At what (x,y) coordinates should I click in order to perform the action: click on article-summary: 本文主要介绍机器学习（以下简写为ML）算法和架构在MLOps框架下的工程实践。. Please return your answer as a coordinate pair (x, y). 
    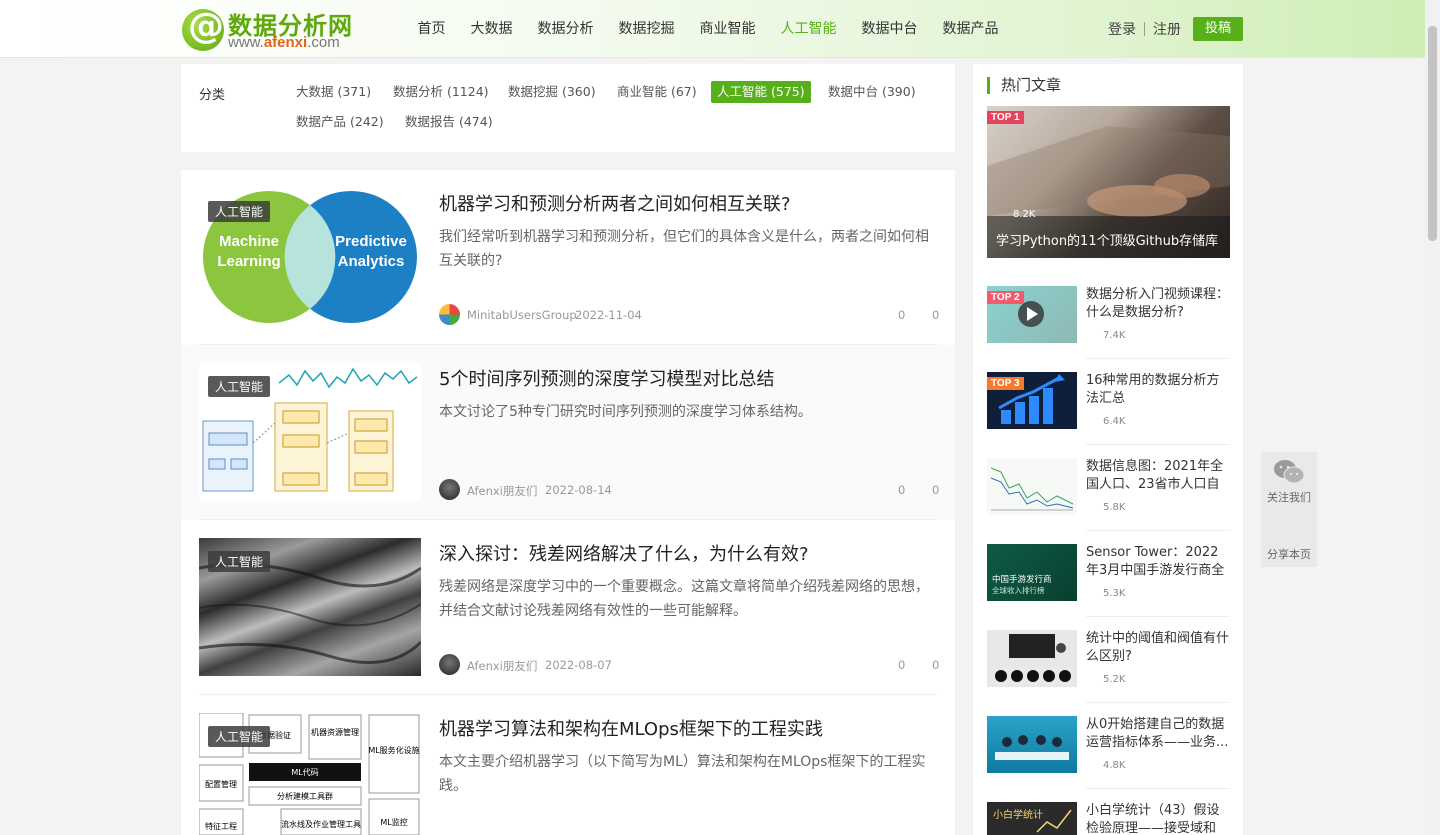
    Looking at the image, I should click on (682, 774).